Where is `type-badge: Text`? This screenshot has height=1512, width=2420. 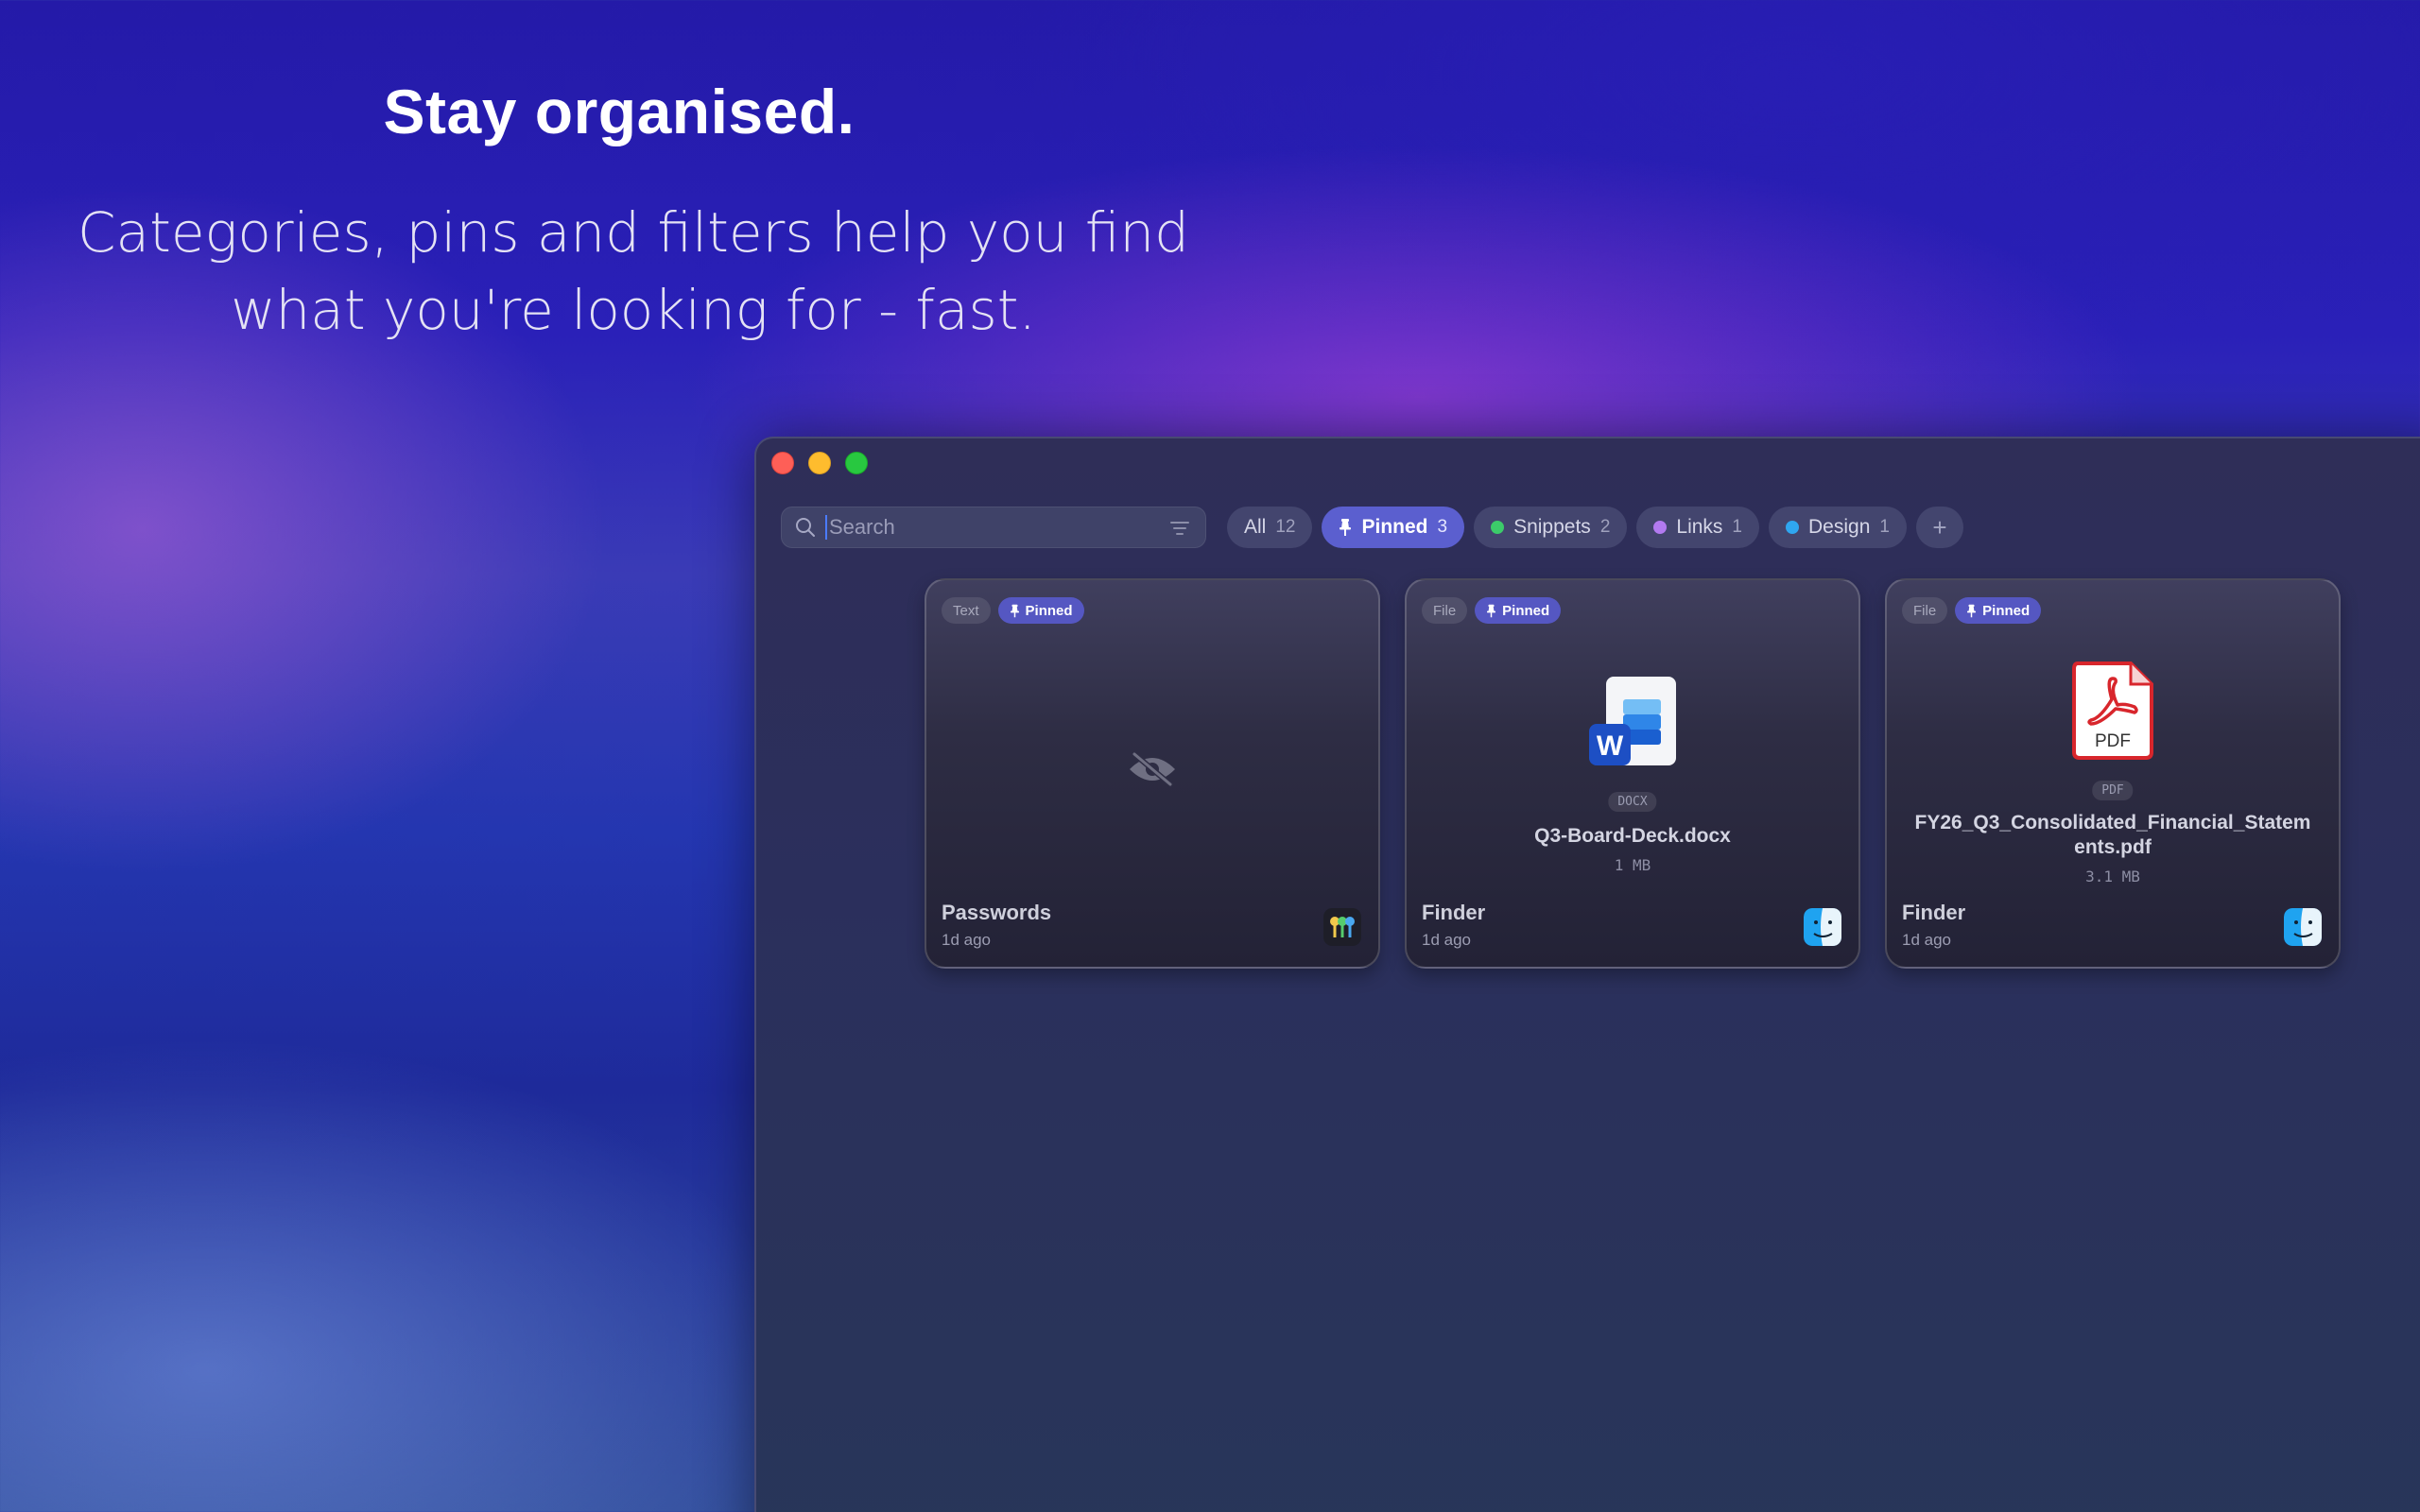
type-badge: Text is located at coordinates (966, 610).